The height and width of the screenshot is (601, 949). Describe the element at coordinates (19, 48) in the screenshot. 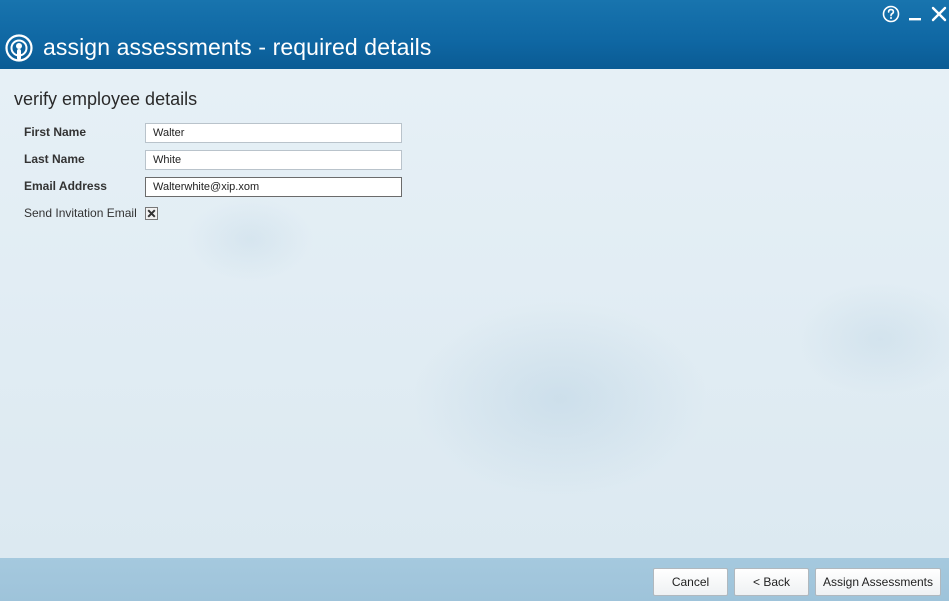

I see `podcast-icon` at that location.